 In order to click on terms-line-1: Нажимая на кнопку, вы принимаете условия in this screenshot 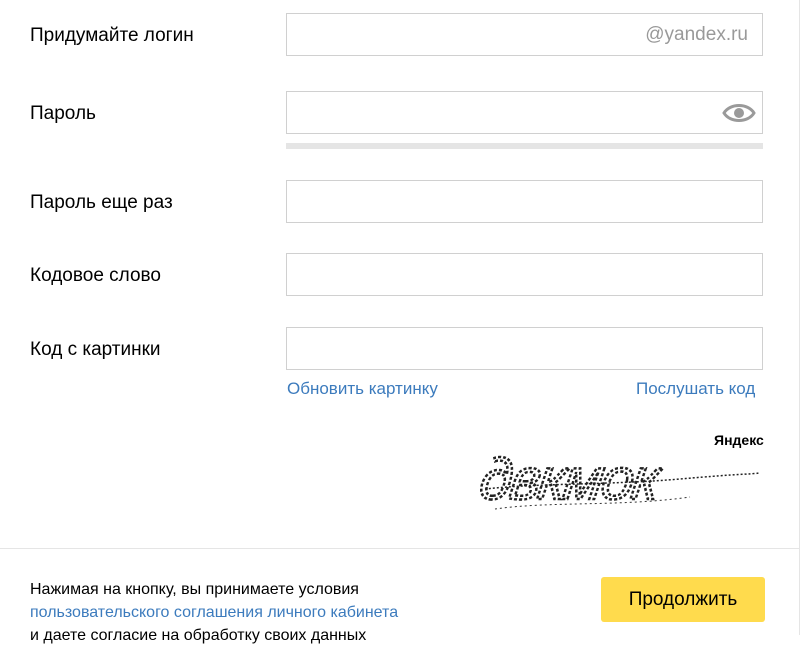, I will do `click(194, 589)`.